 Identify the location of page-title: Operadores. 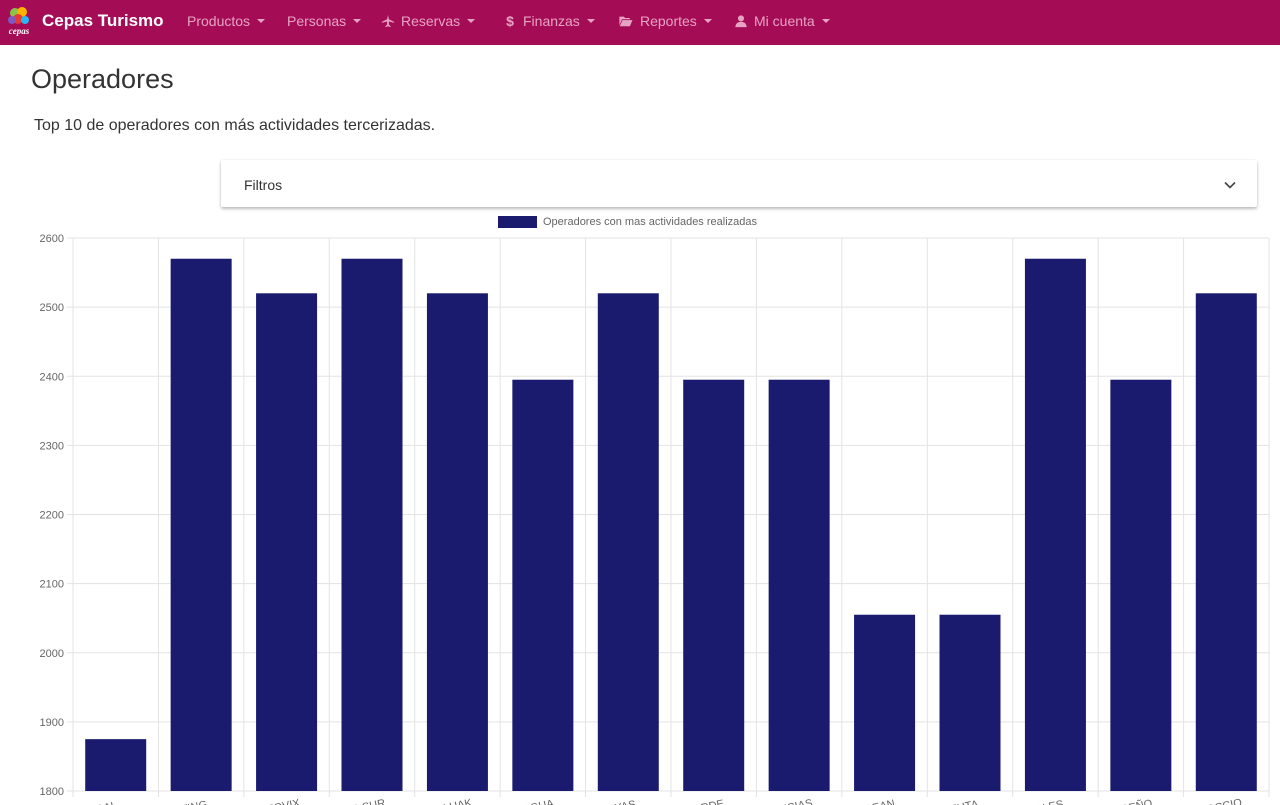
(102, 79).